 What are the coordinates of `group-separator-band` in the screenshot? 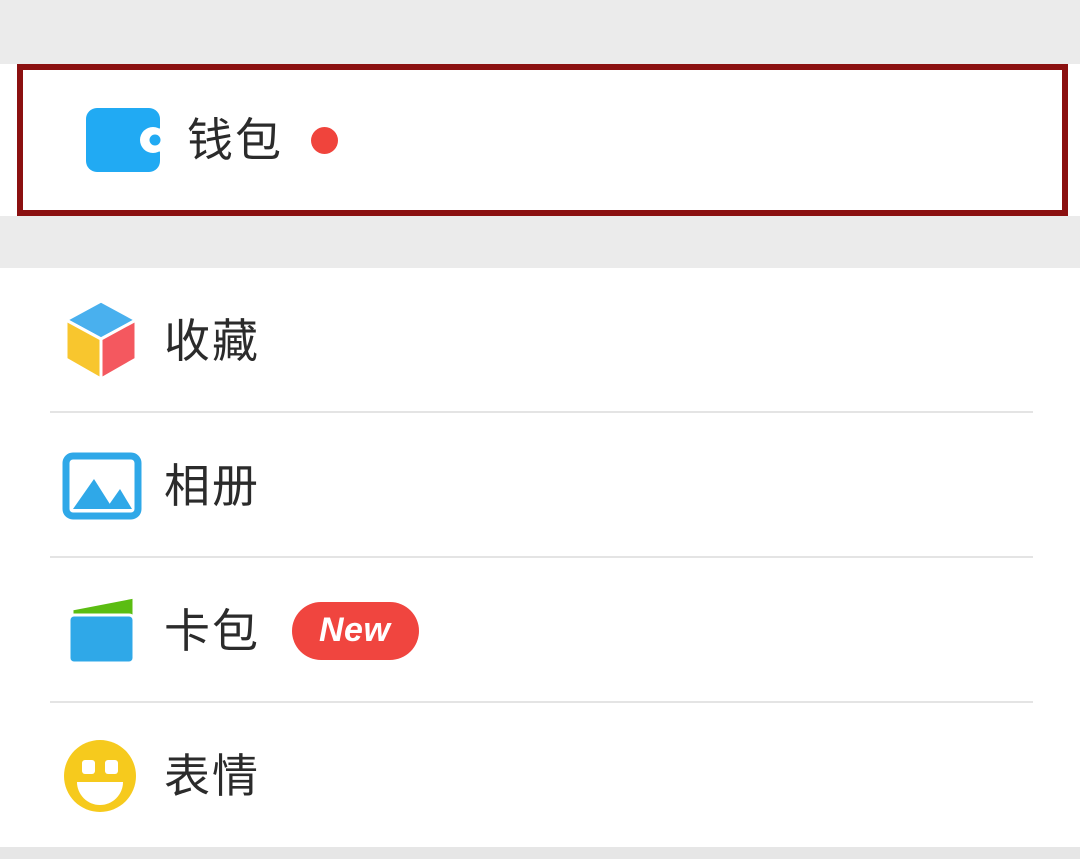 It's located at (540, 242).